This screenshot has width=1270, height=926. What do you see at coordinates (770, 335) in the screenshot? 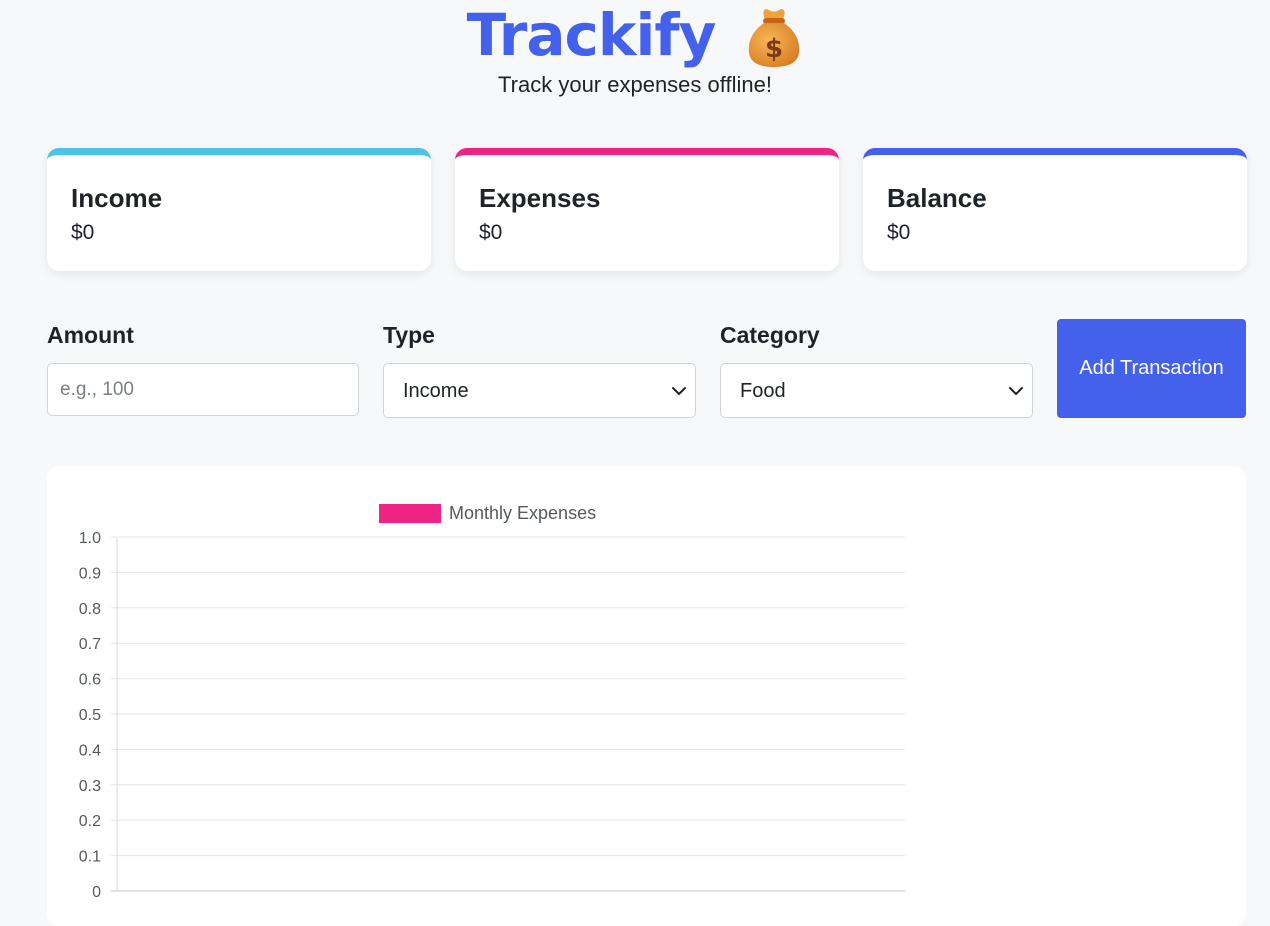
I see `category-label: Category` at bounding box center [770, 335].